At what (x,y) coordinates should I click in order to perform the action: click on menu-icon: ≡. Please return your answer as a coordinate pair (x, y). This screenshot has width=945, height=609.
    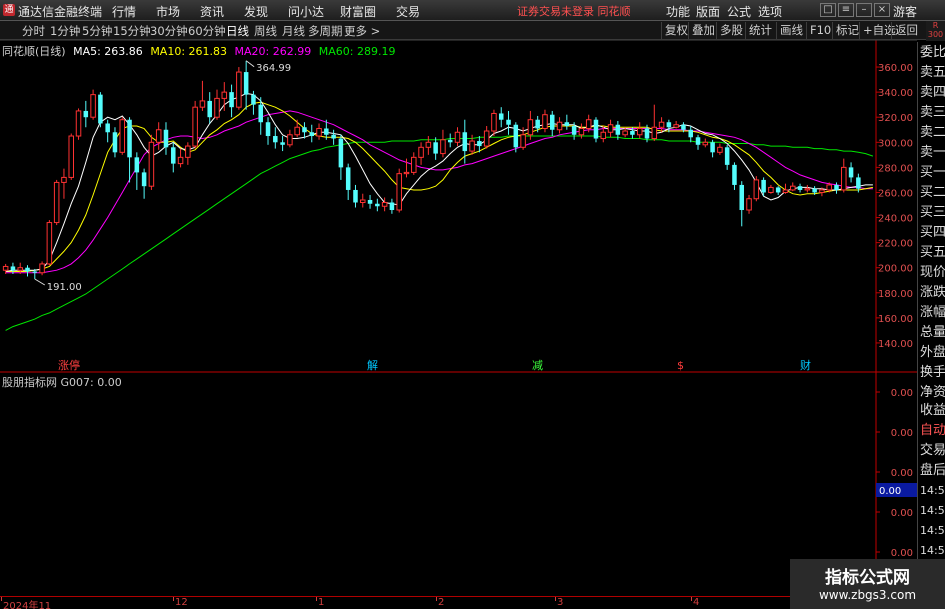
    Looking at the image, I should click on (846, 10).